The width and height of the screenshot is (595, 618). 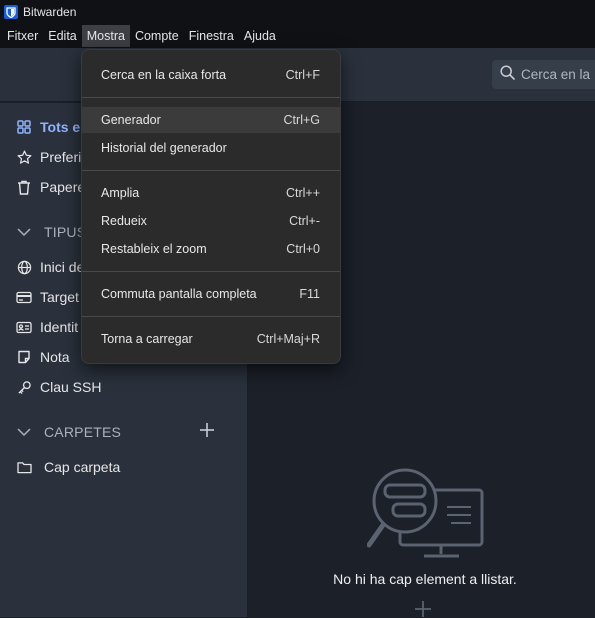 I want to click on sidebar-item-label: Clau SSH, so click(x=71, y=387).